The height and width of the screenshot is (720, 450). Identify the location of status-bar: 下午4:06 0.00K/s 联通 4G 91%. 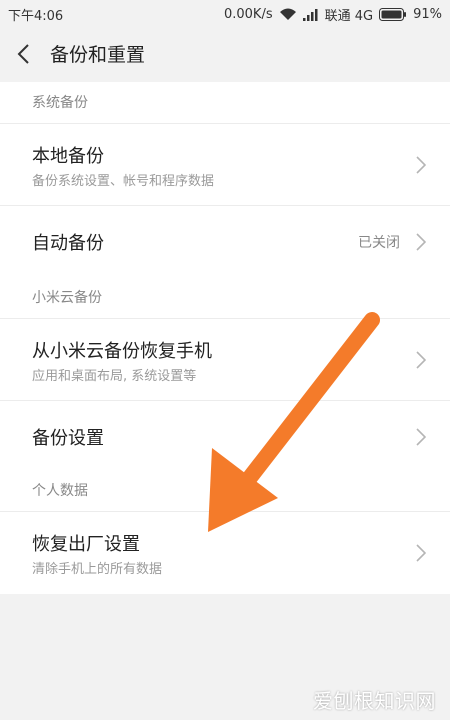
(225, 13).